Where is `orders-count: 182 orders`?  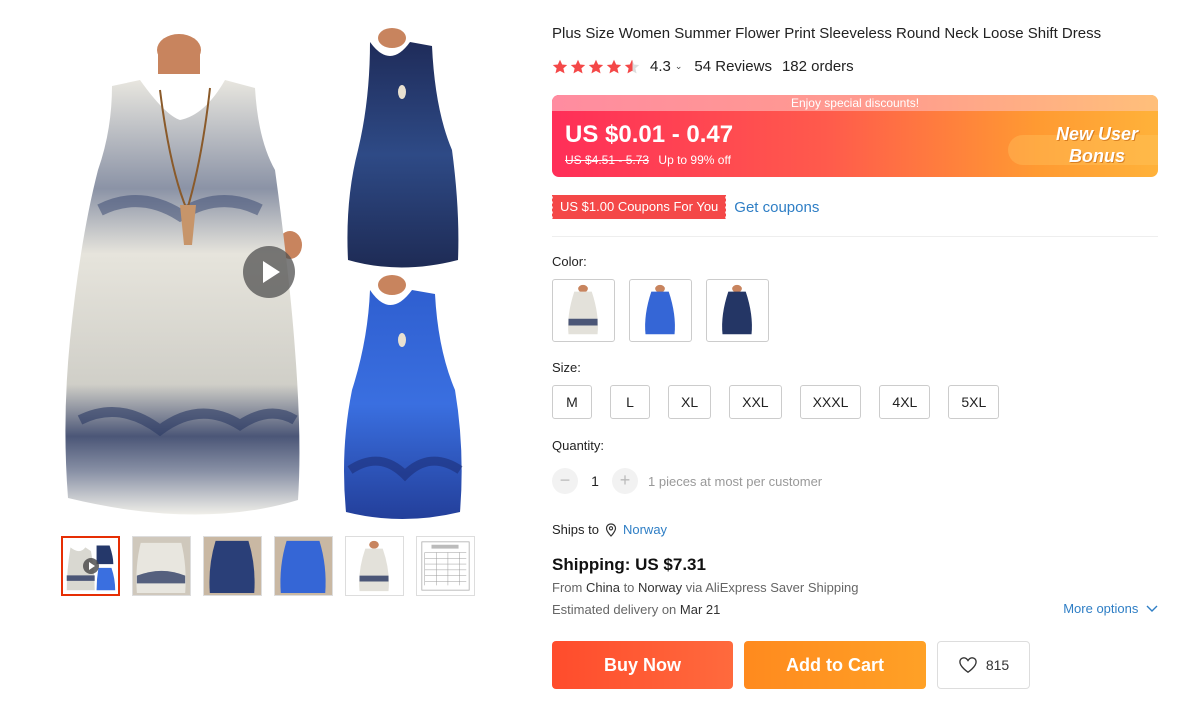
orders-count: 182 orders is located at coordinates (817, 66).